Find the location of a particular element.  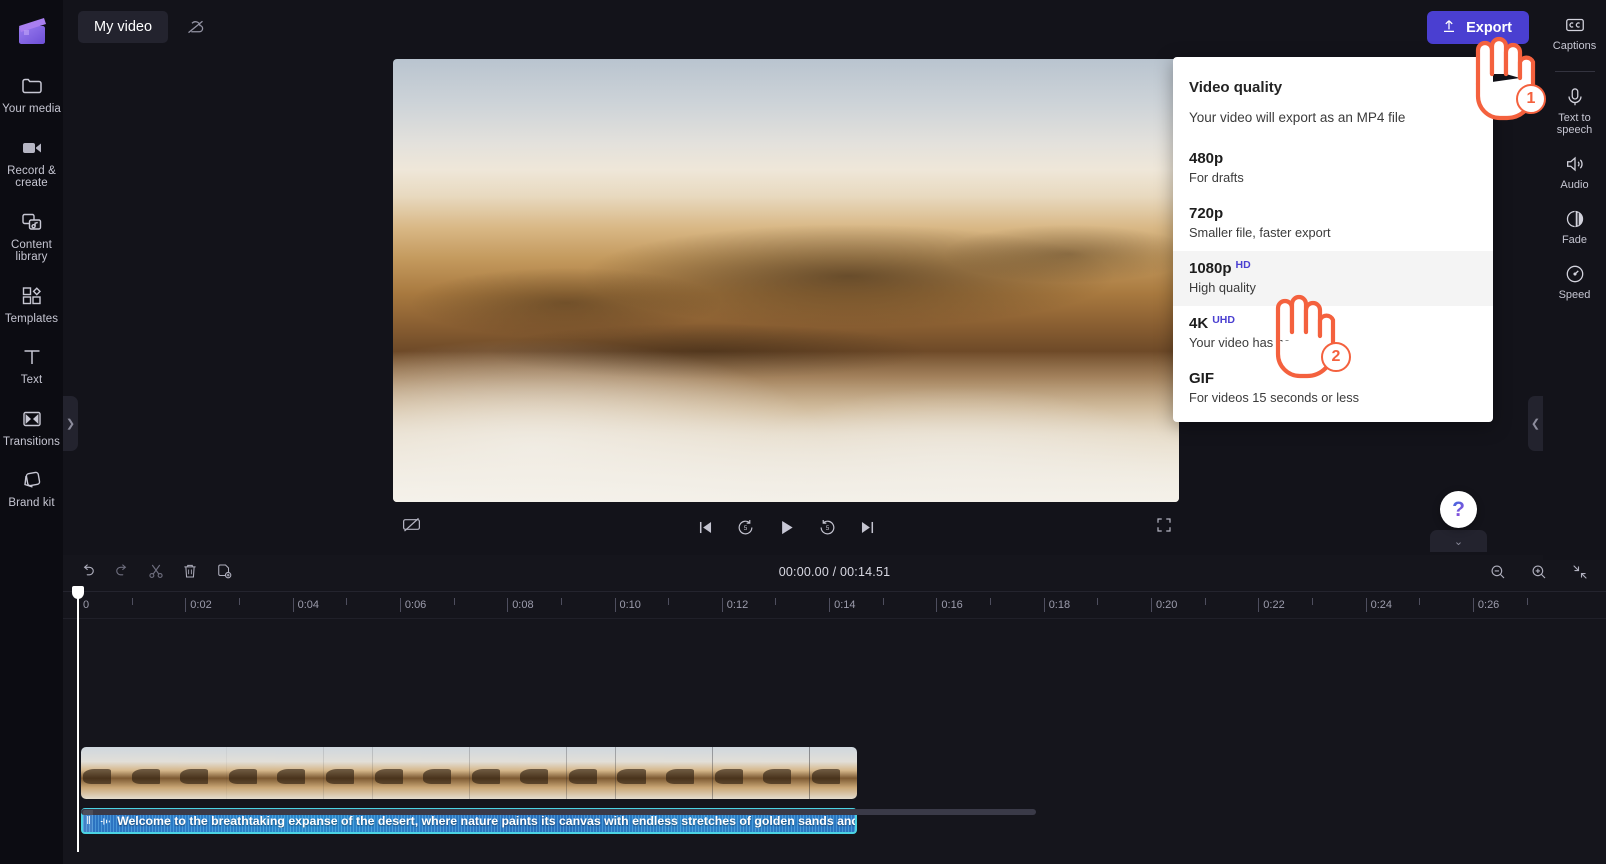

rewind-5-icon: 5 is located at coordinates (745, 527).